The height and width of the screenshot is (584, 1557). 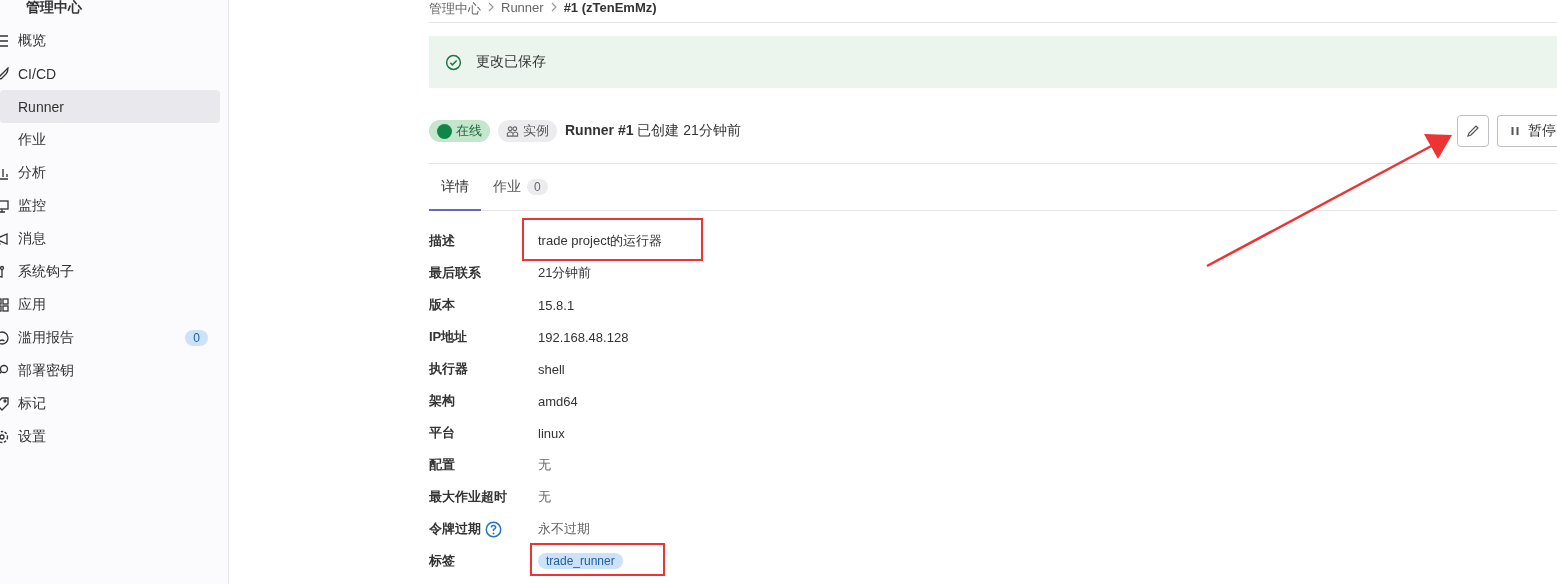 What do you see at coordinates (551, 433) in the screenshot?
I see `field-value: linux` at bounding box center [551, 433].